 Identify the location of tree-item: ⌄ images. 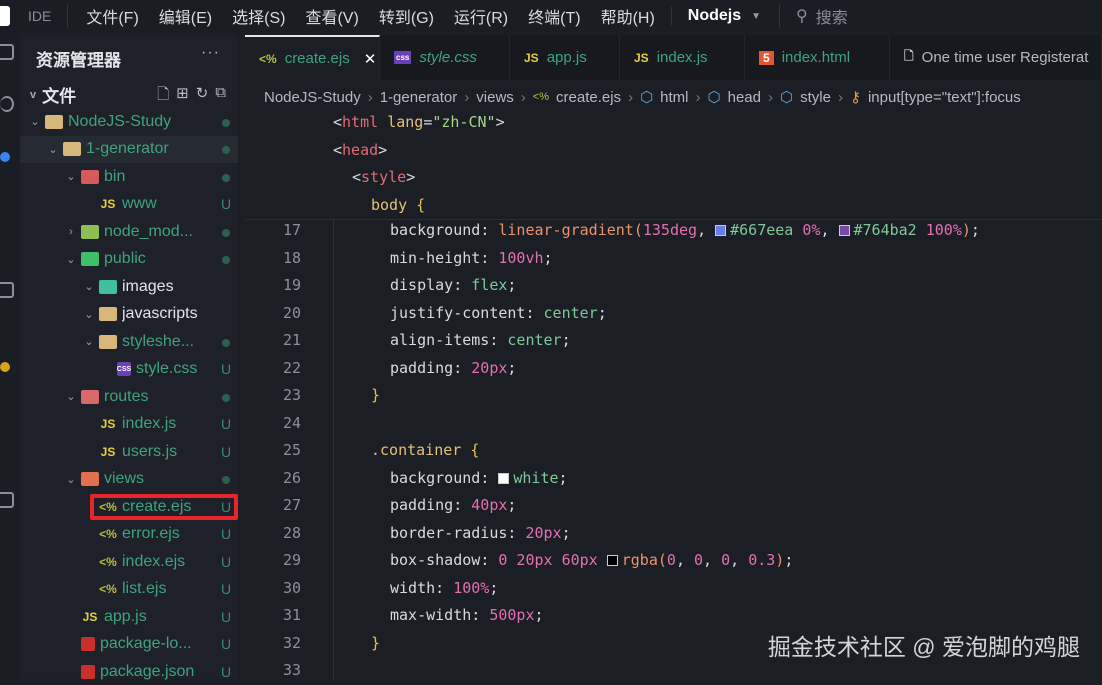
(129, 286).